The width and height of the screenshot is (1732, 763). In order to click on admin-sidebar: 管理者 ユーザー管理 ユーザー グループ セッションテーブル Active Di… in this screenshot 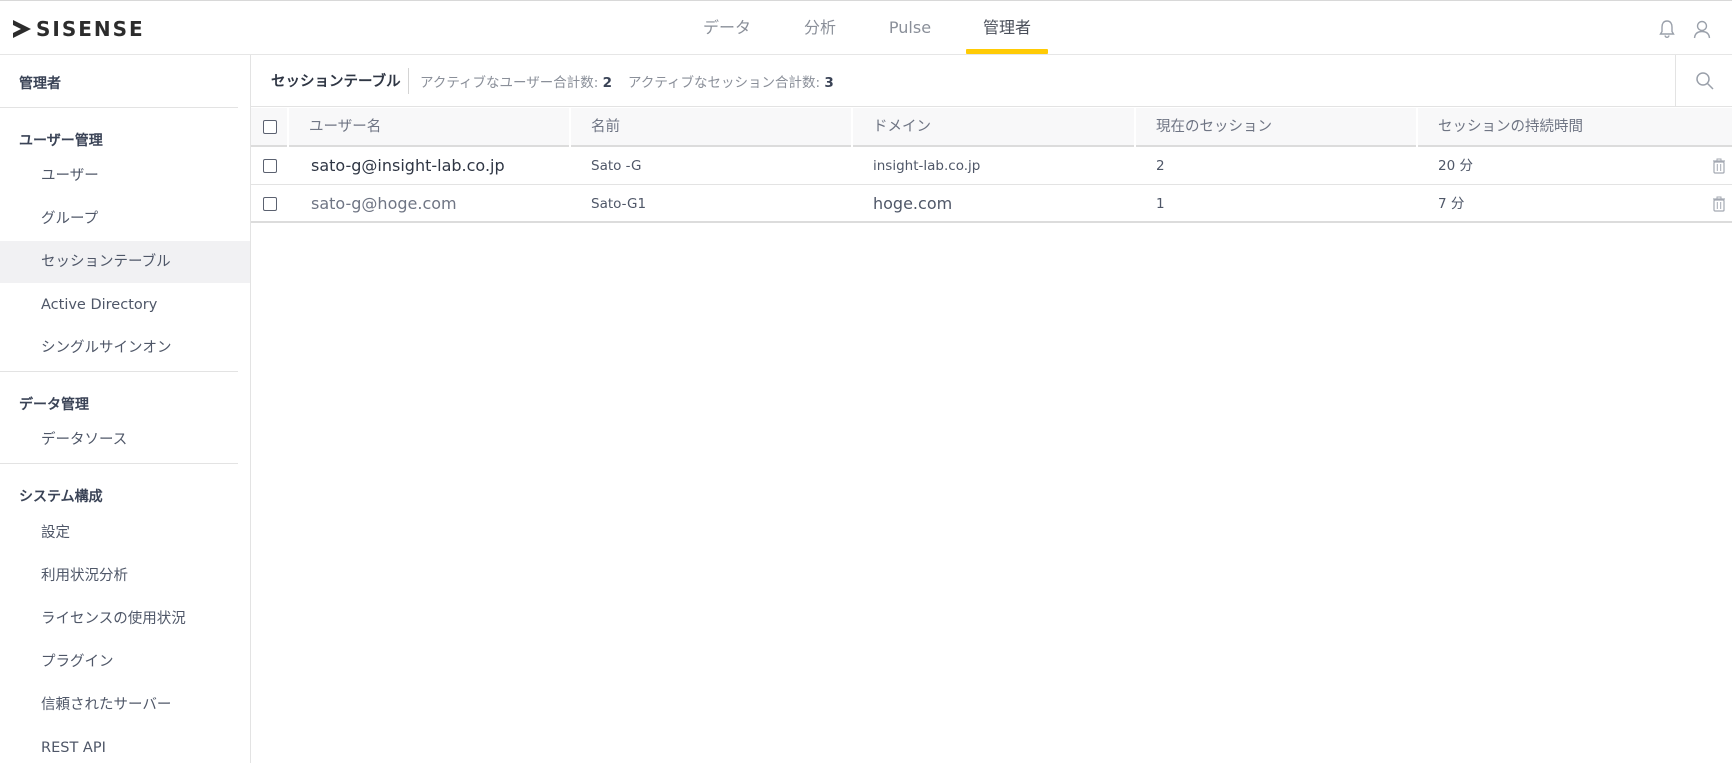, I will do `click(125, 409)`.